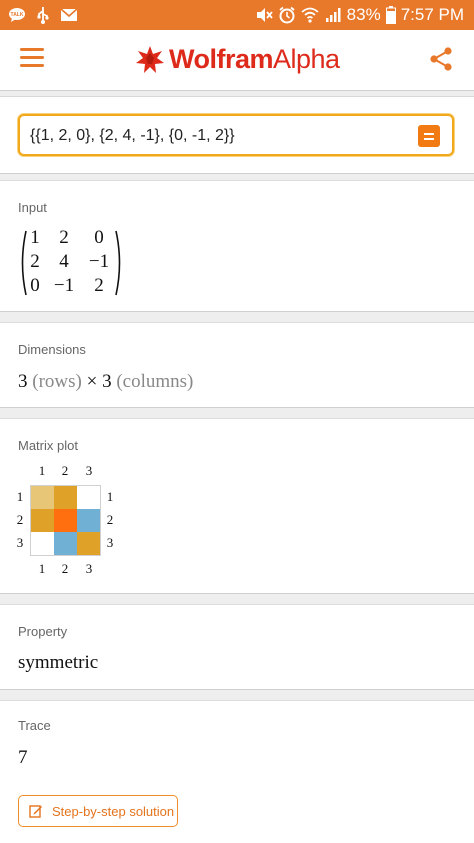  I want to click on plot-right-label: 2, so click(110, 519).